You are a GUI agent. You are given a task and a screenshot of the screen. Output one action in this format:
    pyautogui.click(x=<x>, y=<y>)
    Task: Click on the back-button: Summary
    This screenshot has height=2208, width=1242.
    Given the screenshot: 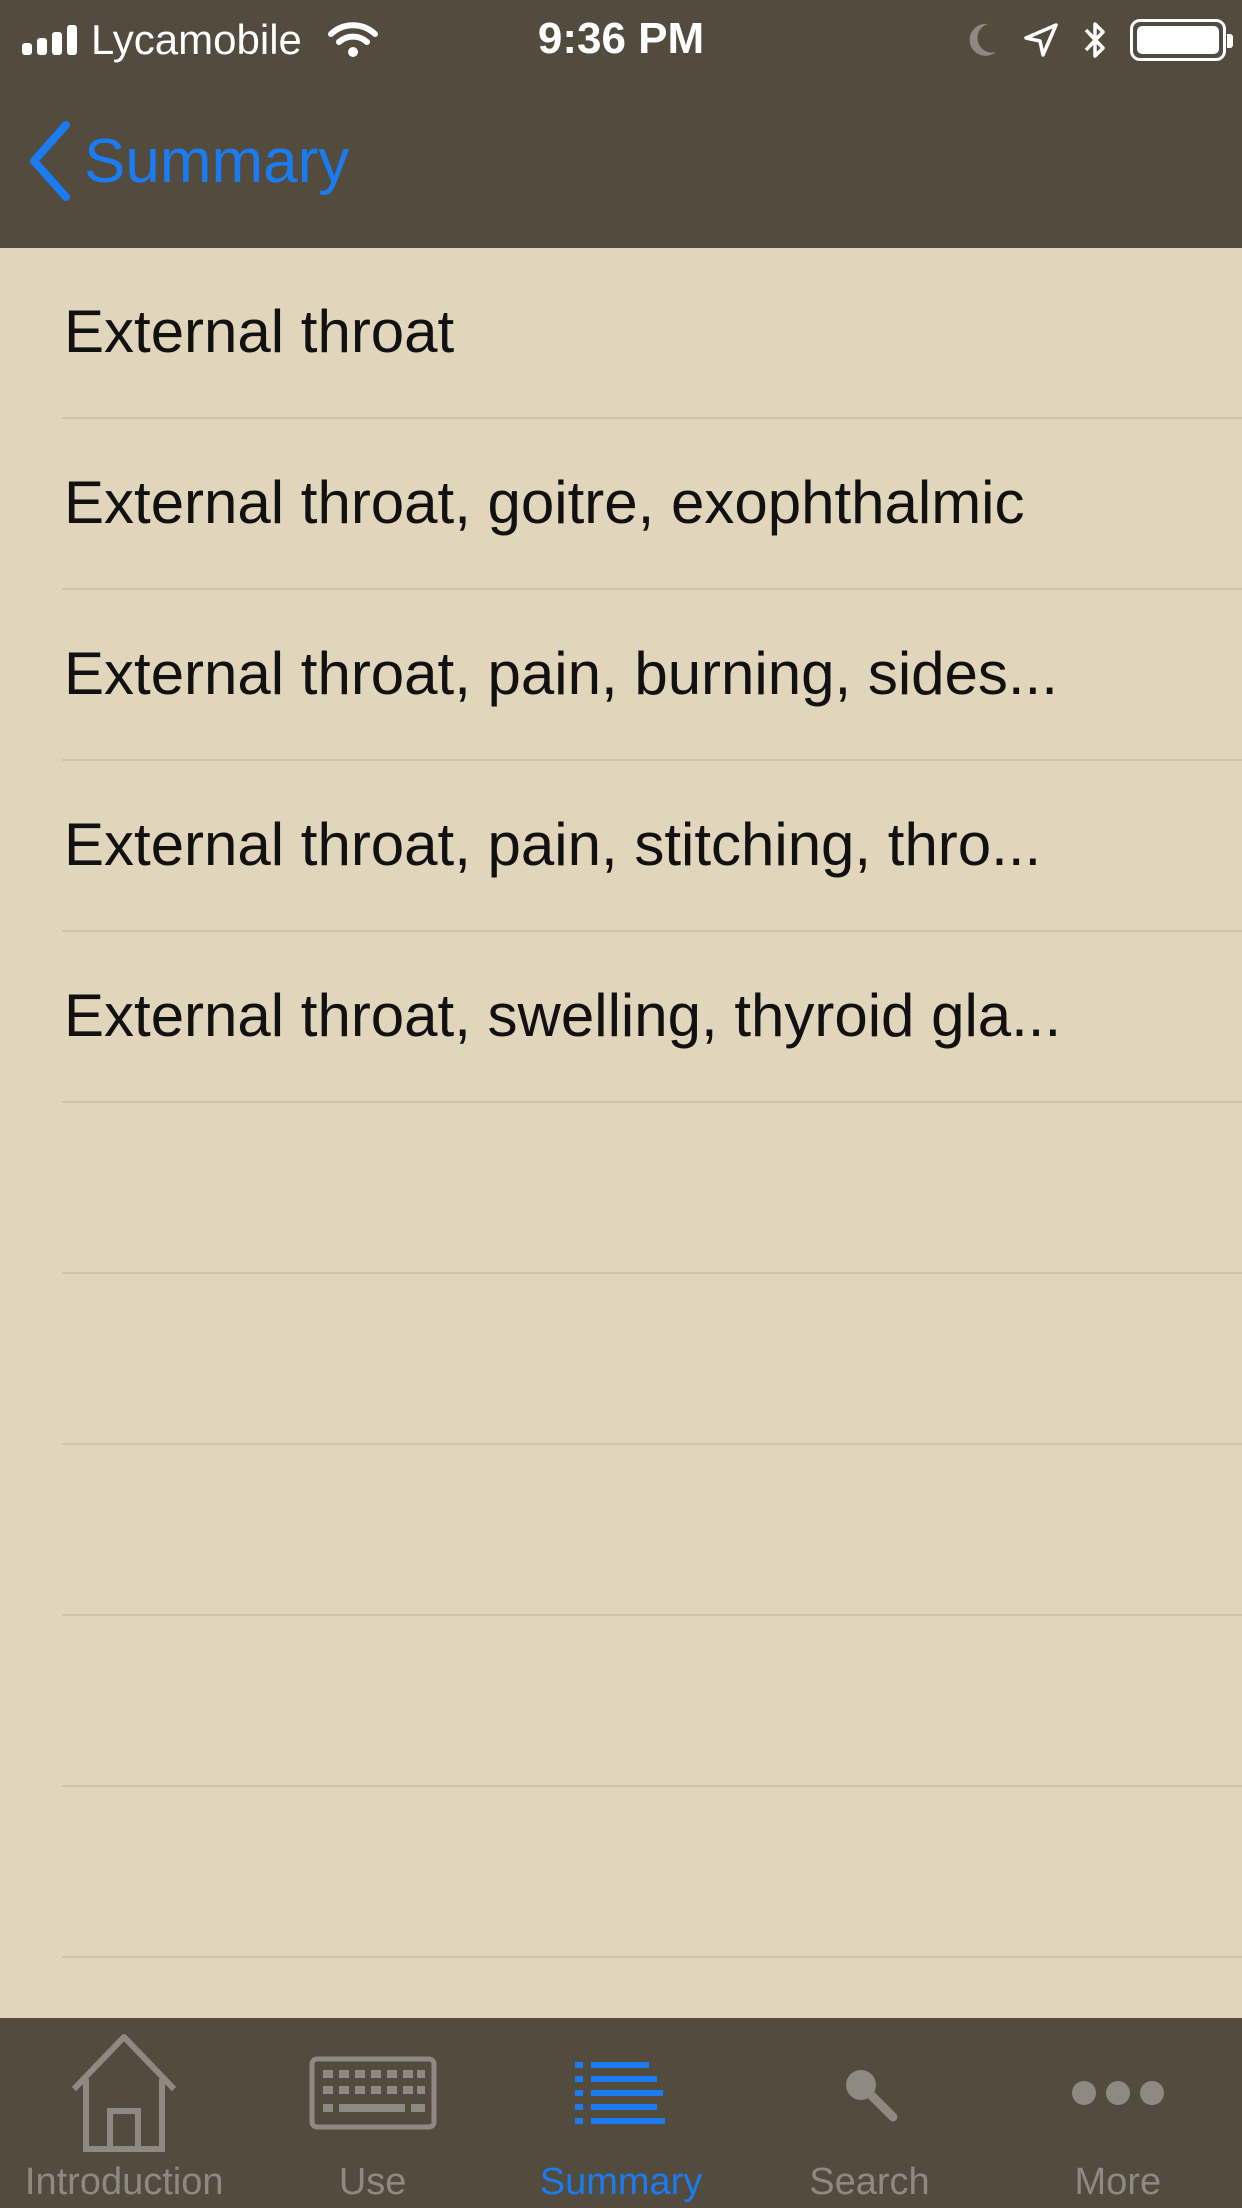 What is the action you would take?
    pyautogui.click(x=188, y=161)
    